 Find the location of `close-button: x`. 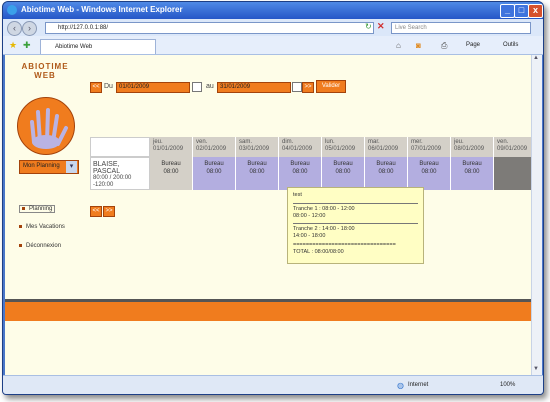

close-button: x is located at coordinates (535, 11).